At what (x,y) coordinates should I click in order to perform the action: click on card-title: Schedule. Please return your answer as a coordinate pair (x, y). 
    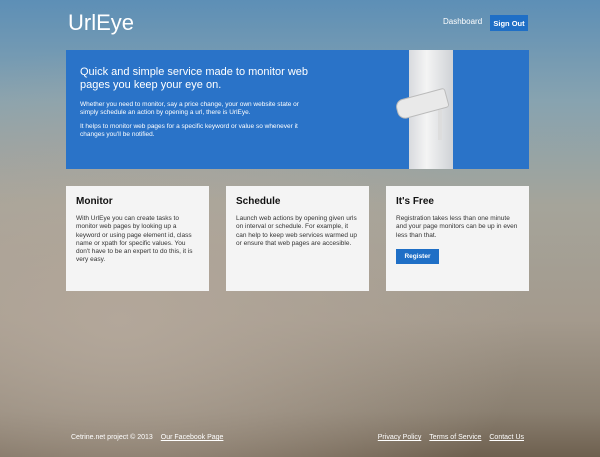
    Looking at the image, I should click on (258, 201).